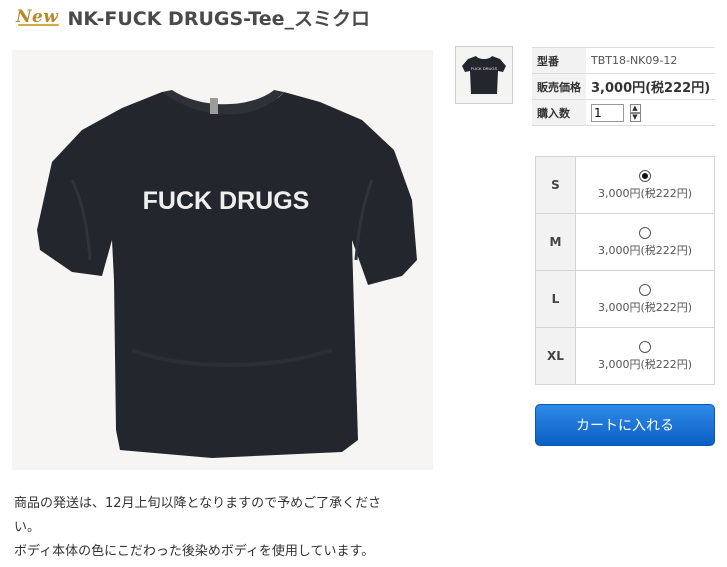  Describe the element at coordinates (226, 201) in the screenshot. I see `shirt-print-text: FUCK DRUGS` at that location.